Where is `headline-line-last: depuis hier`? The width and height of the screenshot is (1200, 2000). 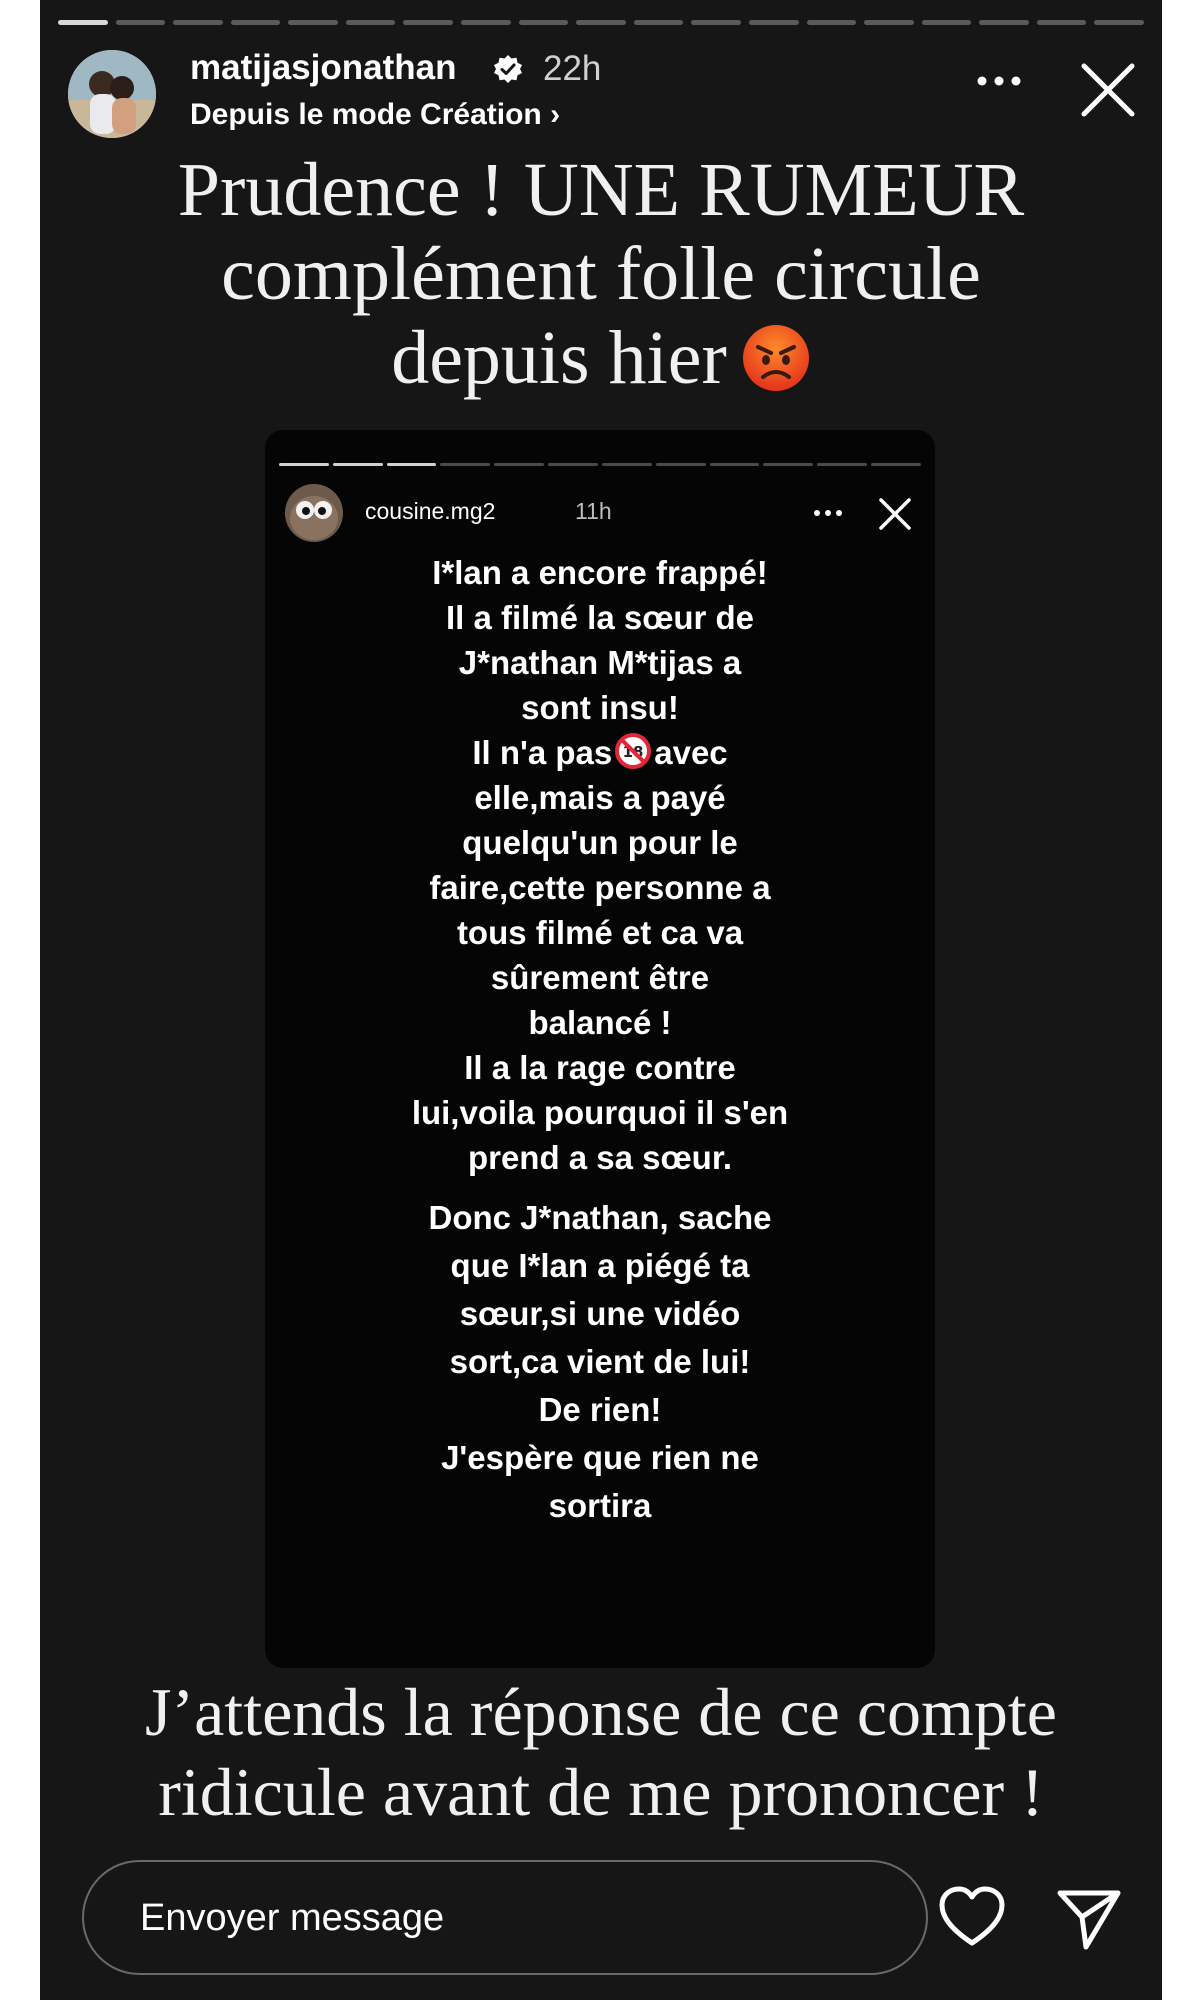
headline-line-last: depuis hier is located at coordinates (601, 358).